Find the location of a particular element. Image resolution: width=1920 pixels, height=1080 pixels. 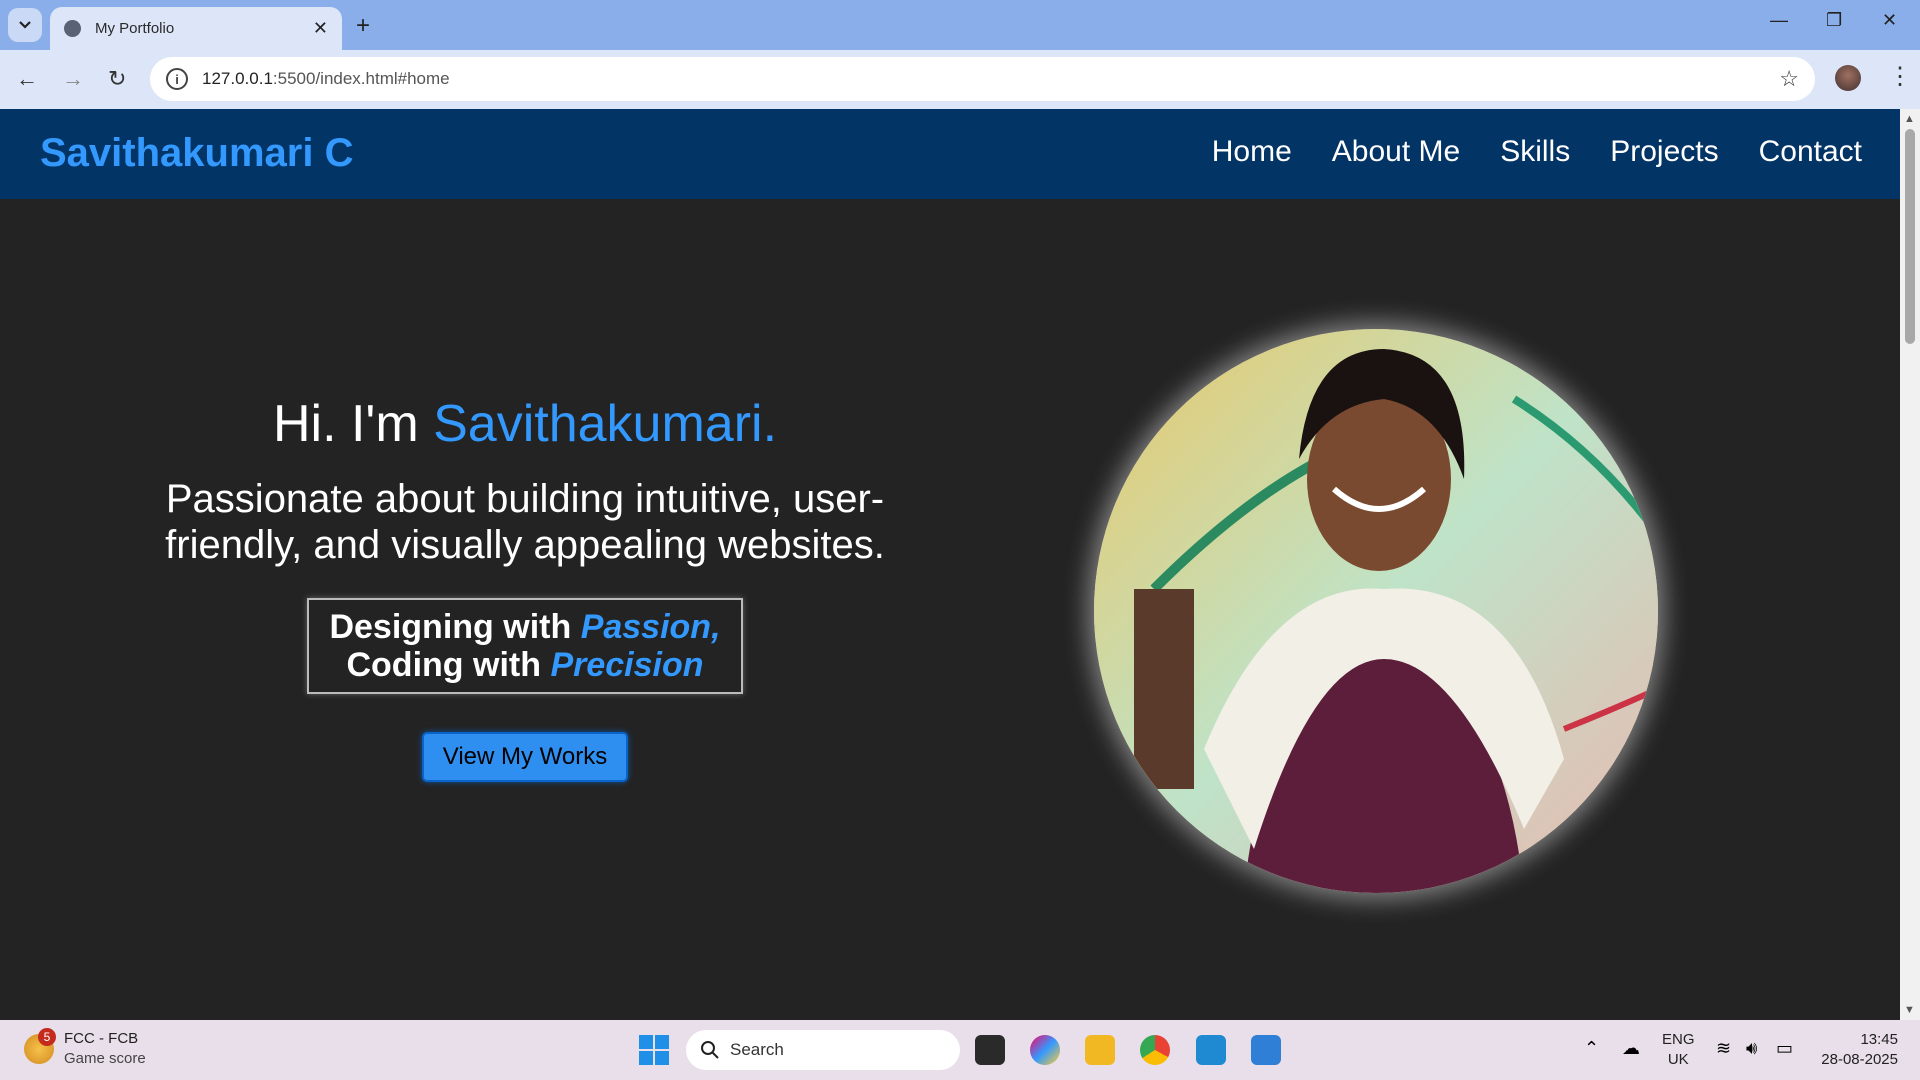

scrollbar-thumb is located at coordinates (1910, 236).